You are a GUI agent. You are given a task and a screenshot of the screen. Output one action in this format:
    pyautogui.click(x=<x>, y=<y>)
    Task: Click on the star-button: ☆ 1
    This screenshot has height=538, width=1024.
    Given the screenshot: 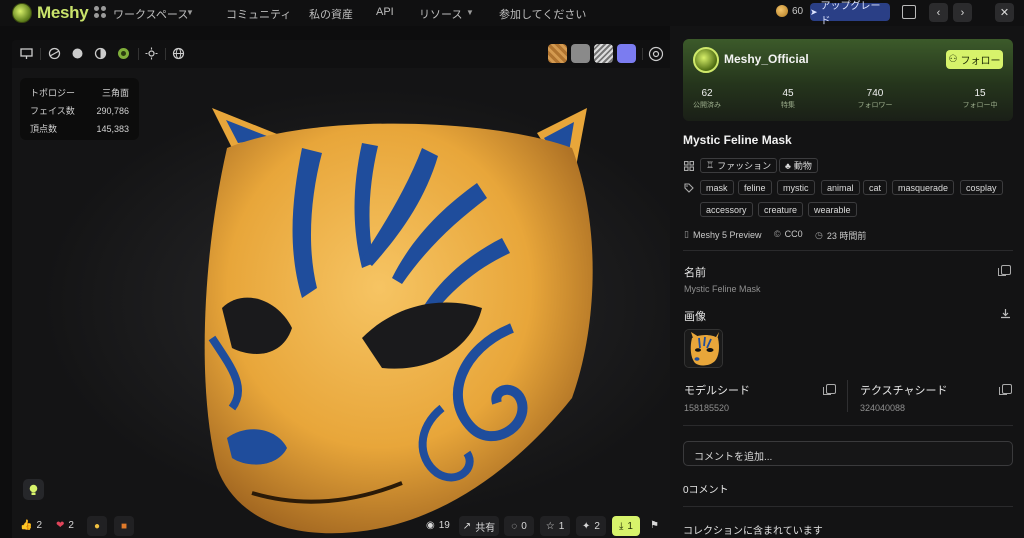 What is the action you would take?
    pyautogui.click(x=555, y=526)
    